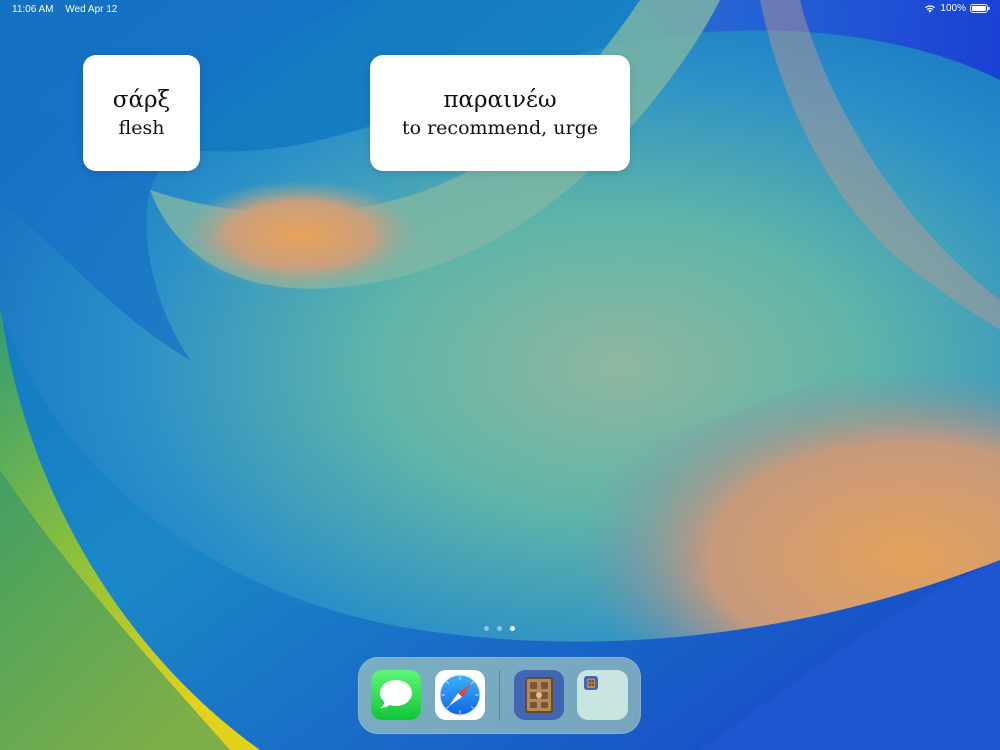 The width and height of the screenshot is (1000, 750). I want to click on dock, so click(499, 695).